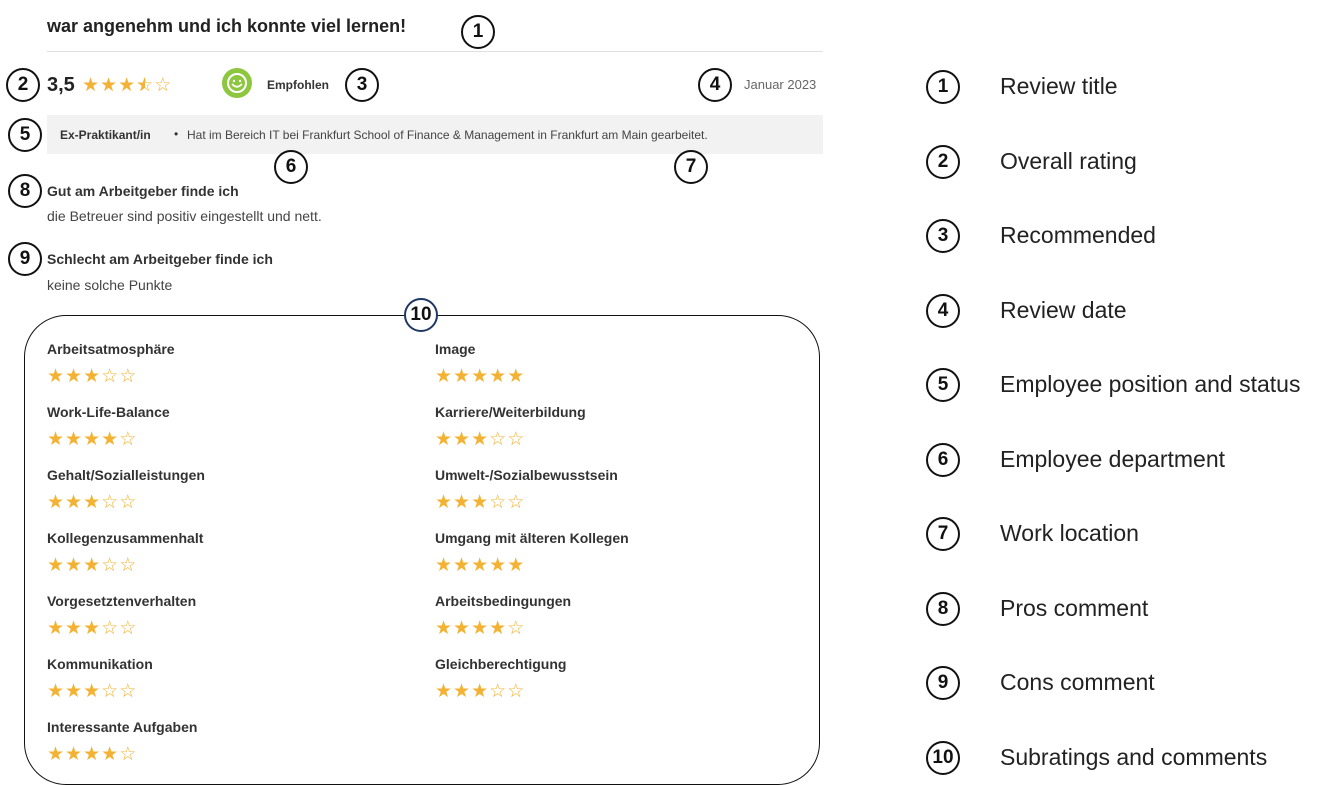 Image resolution: width=1341 pixels, height=785 pixels. I want to click on review-date: Januar 2023, so click(780, 84).